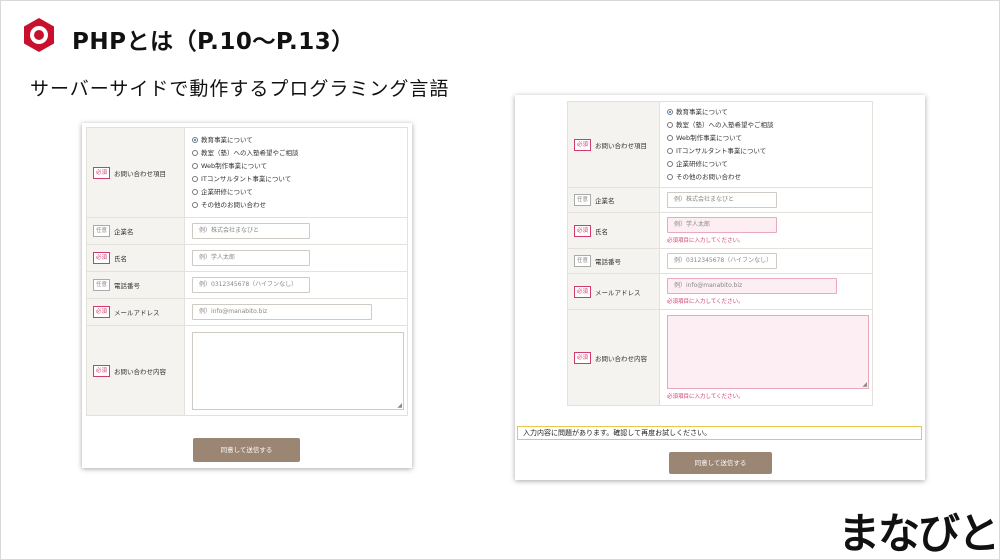 The height and width of the screenshot is (560, 1000). I want to click on inquiry-label: お問い合わせ項目, so click(140, 173).